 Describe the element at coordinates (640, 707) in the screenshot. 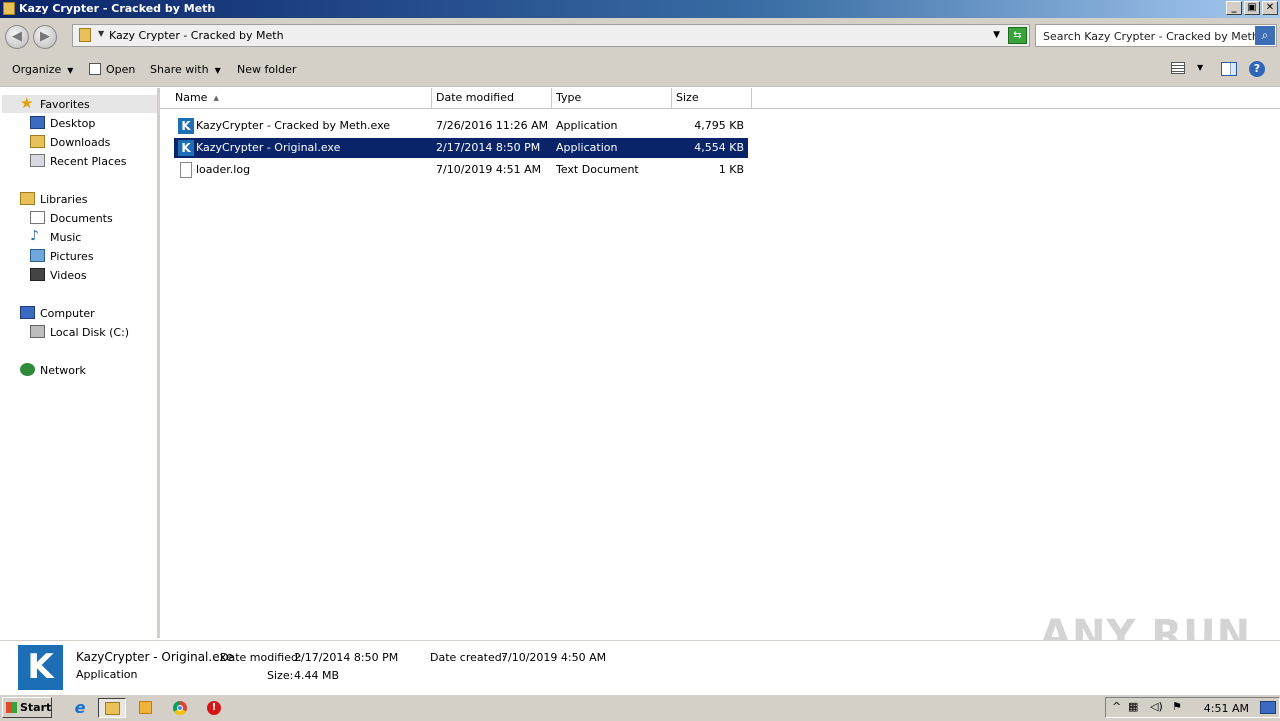

I see `taskbar: Start e ! ^ ▦ ◁) ⚑ 4:51 AM` at that location.